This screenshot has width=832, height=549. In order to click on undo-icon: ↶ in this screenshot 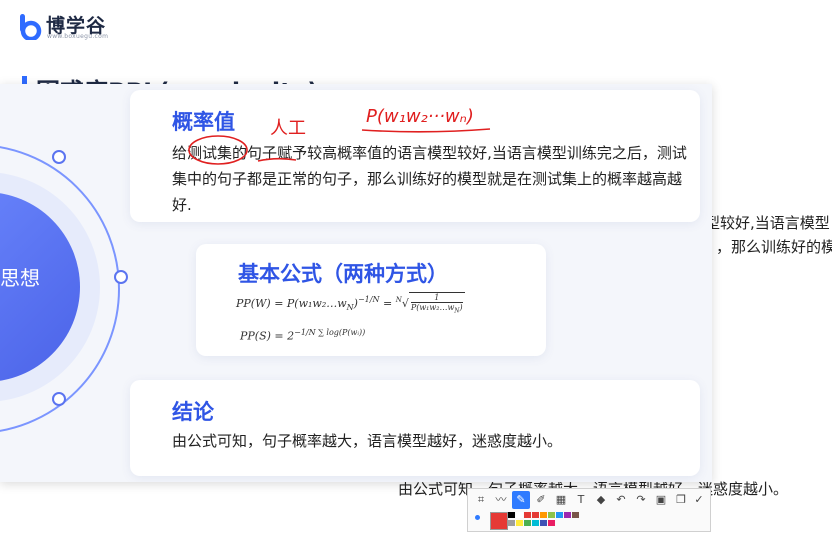, I will do `click(621, 500)`.